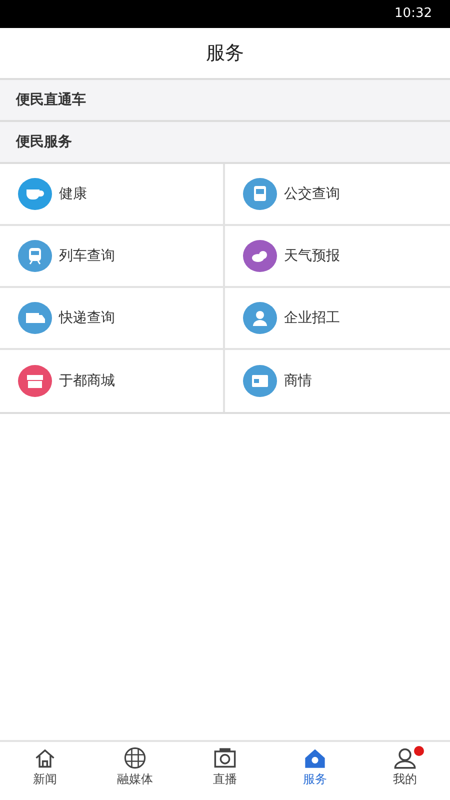 The image size is (450, 800). What do you see at coordinates (405, 758) in the screenshot?
I see `user-icon` at bounding box center [405, 758].